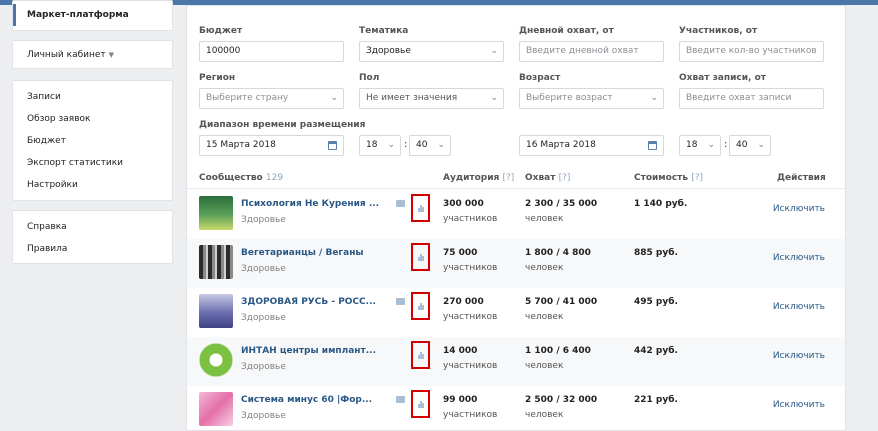 This screenshot has width=878, height=431. What do you see at coordinates (463, 302) in the screenshot?
I see `audience-value: 270 000` at bounding box center [463, 302].